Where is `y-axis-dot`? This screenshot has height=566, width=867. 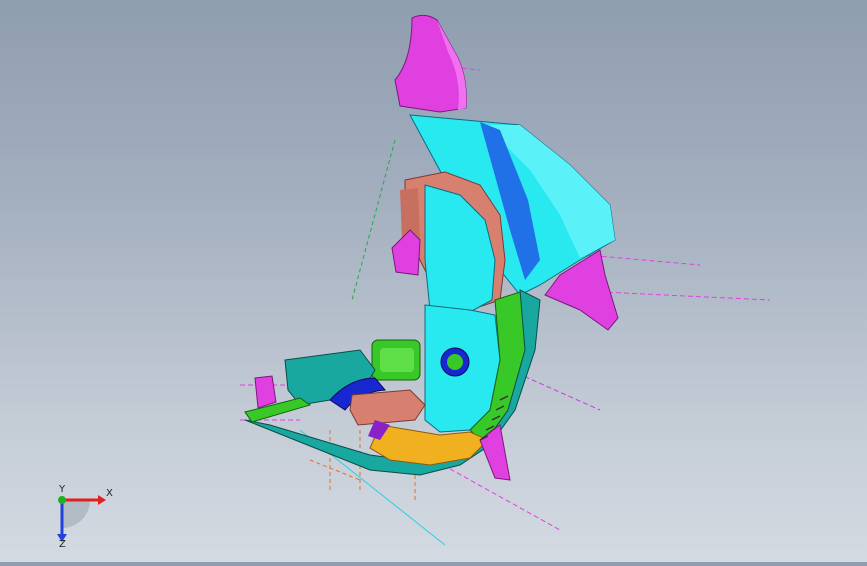 y-axis-dot is located at coordinates (62, 500).